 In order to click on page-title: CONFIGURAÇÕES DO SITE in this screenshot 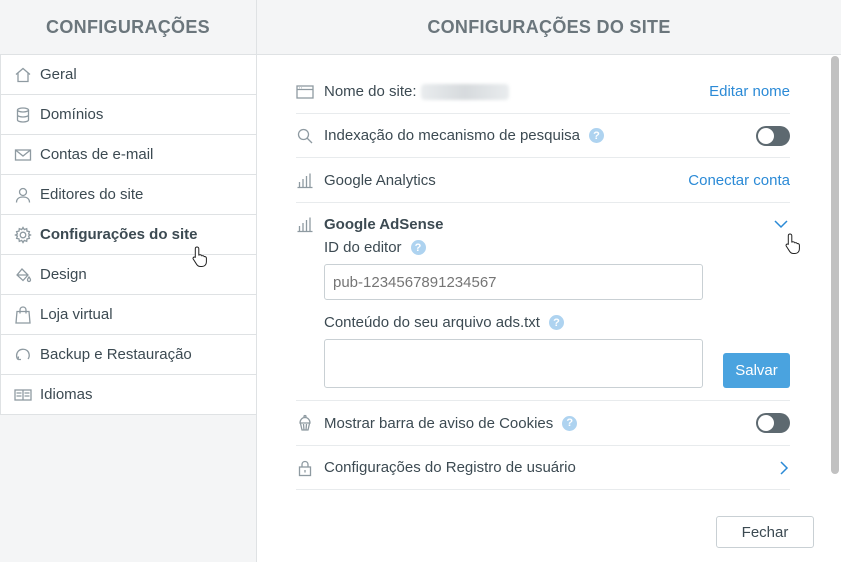, I will do `click(549, 27)`.